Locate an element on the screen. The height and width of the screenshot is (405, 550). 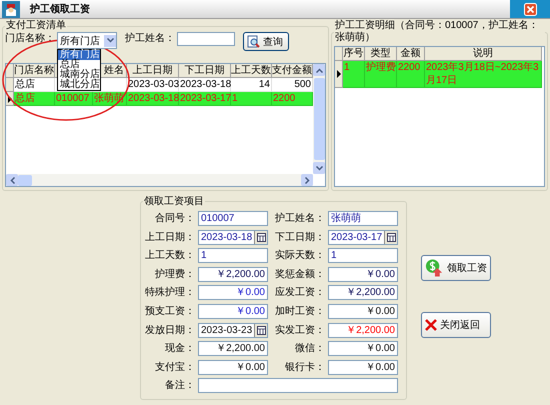
receive-wage-button: 领取工资 is located at coordinates (456, 268).